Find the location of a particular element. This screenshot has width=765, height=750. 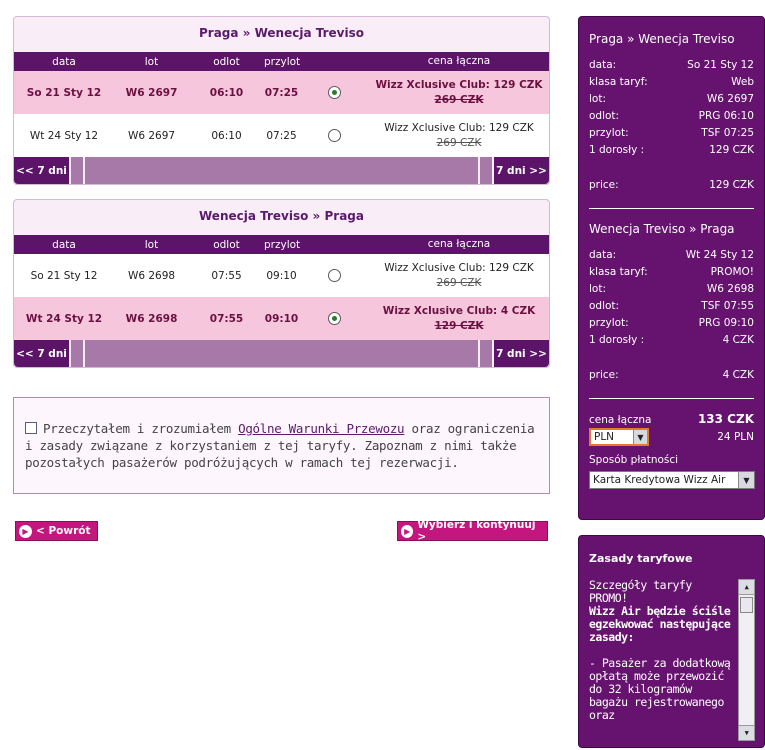

total-price: 133 CZK is located at coordinates (725, 419).